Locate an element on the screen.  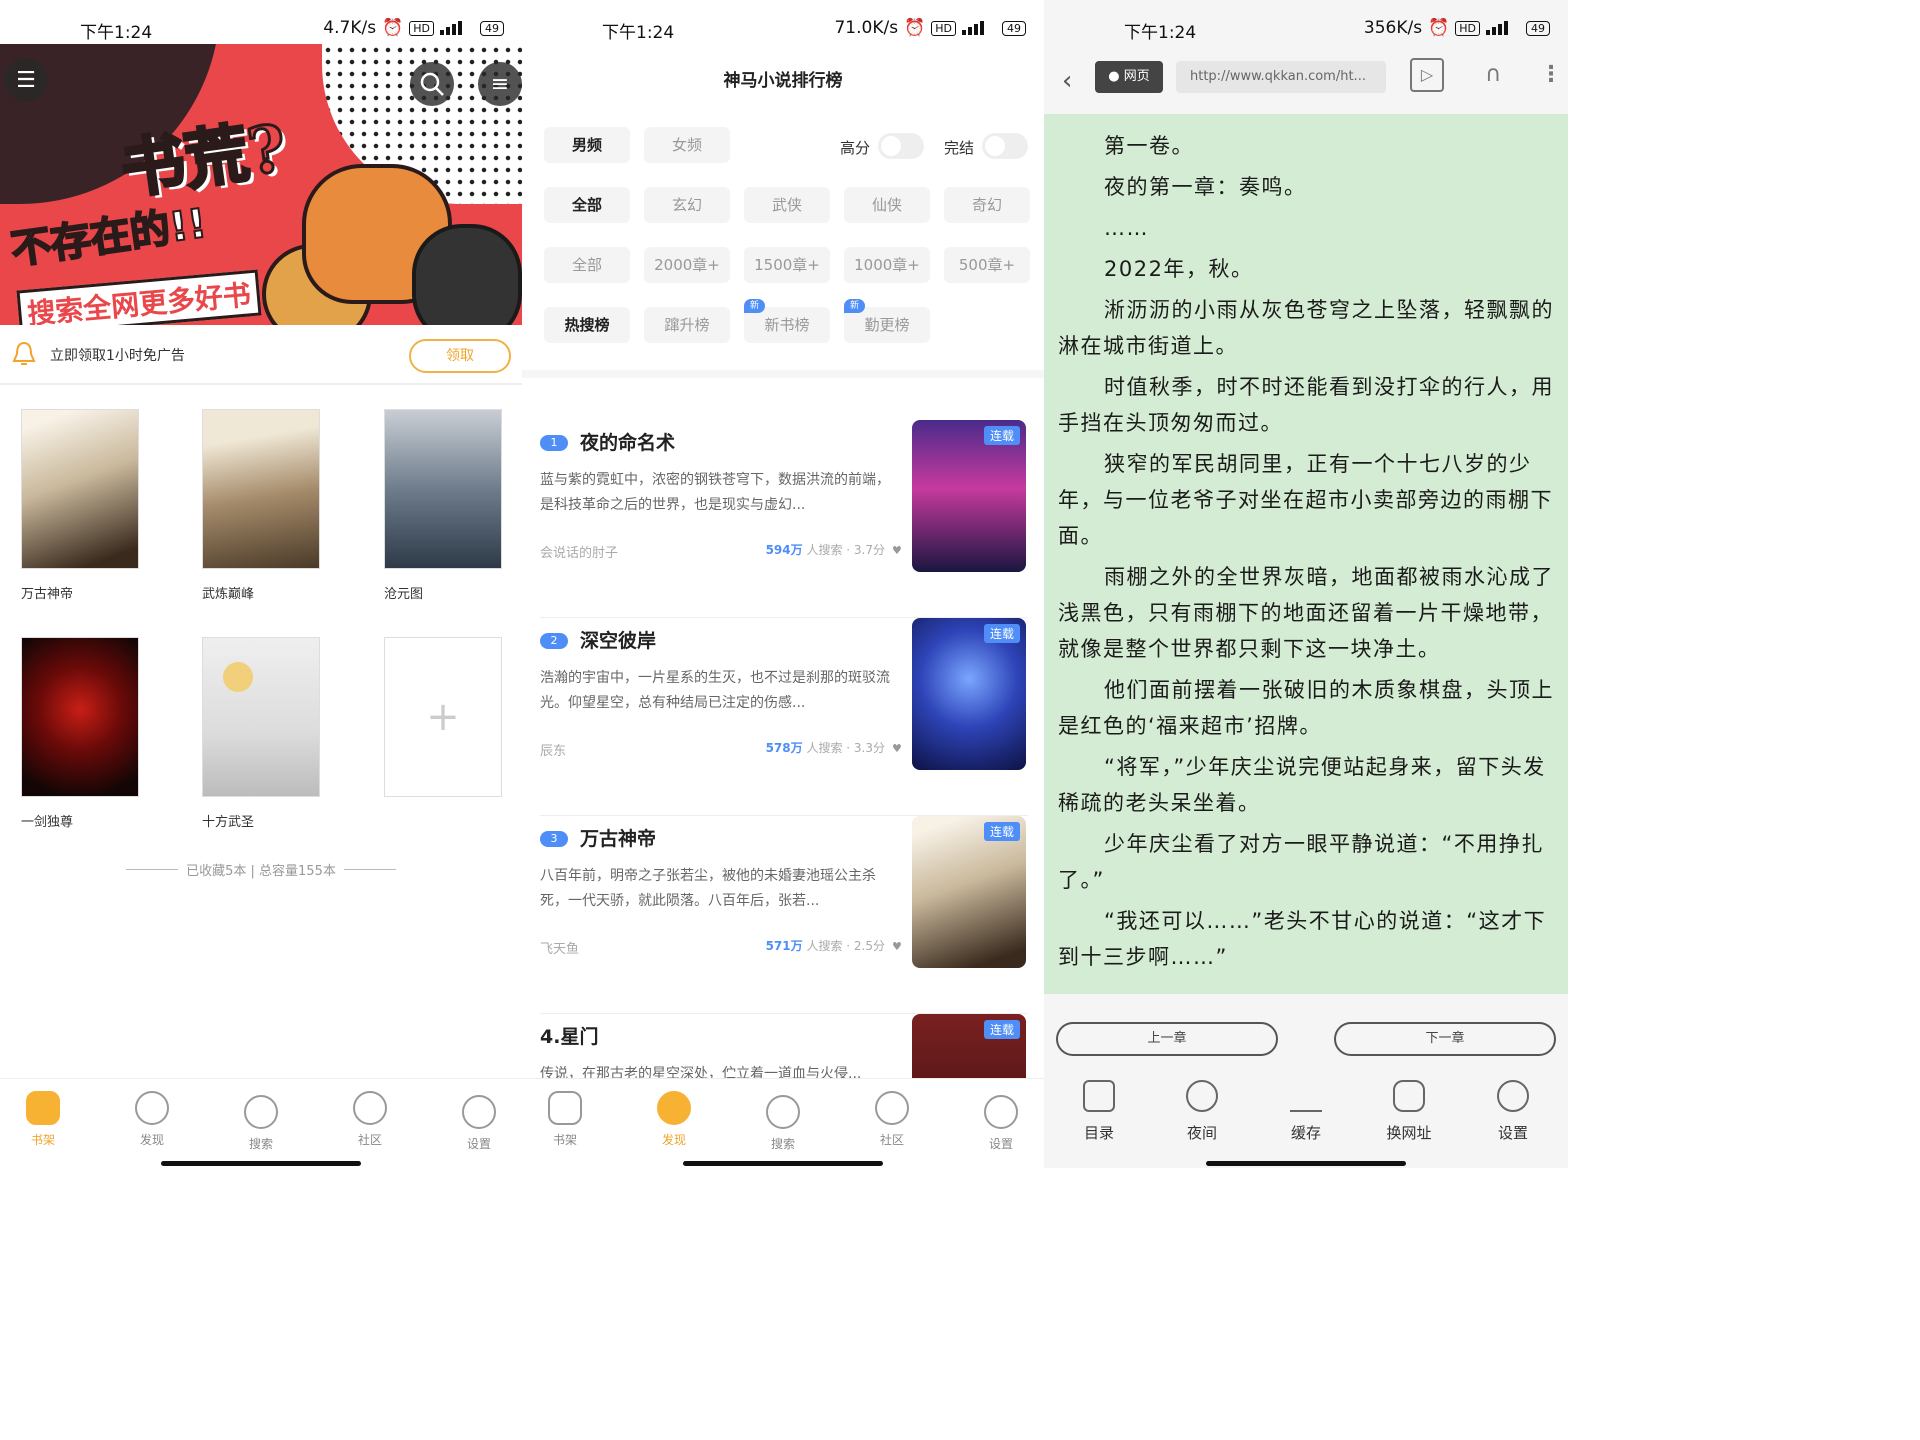
web-mode-tag: ● 网页 is located at coordinates (1129, 77).